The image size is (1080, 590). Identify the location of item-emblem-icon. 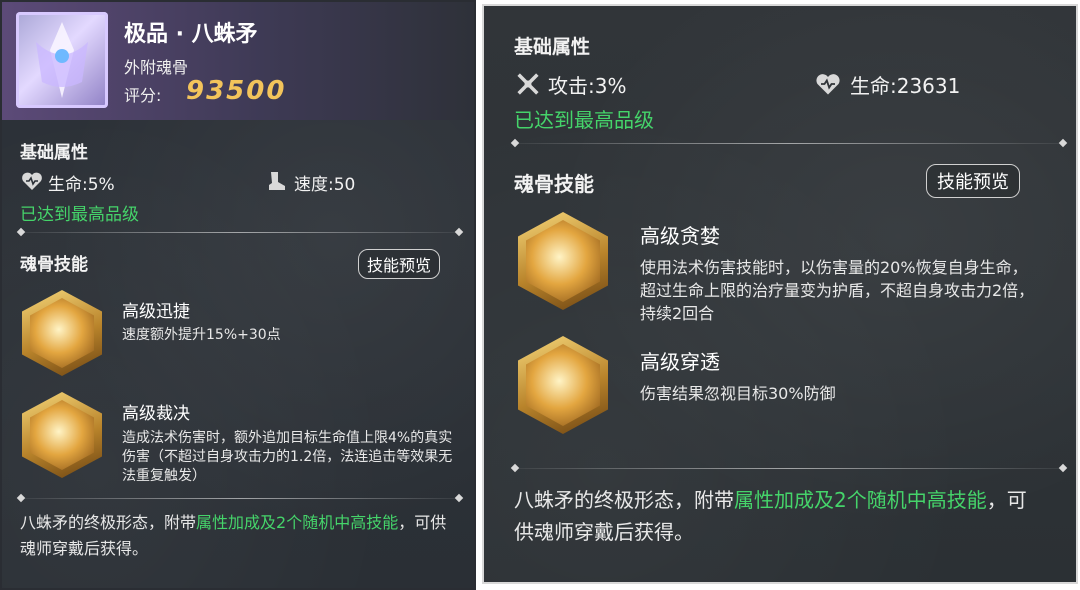
(62, 60).